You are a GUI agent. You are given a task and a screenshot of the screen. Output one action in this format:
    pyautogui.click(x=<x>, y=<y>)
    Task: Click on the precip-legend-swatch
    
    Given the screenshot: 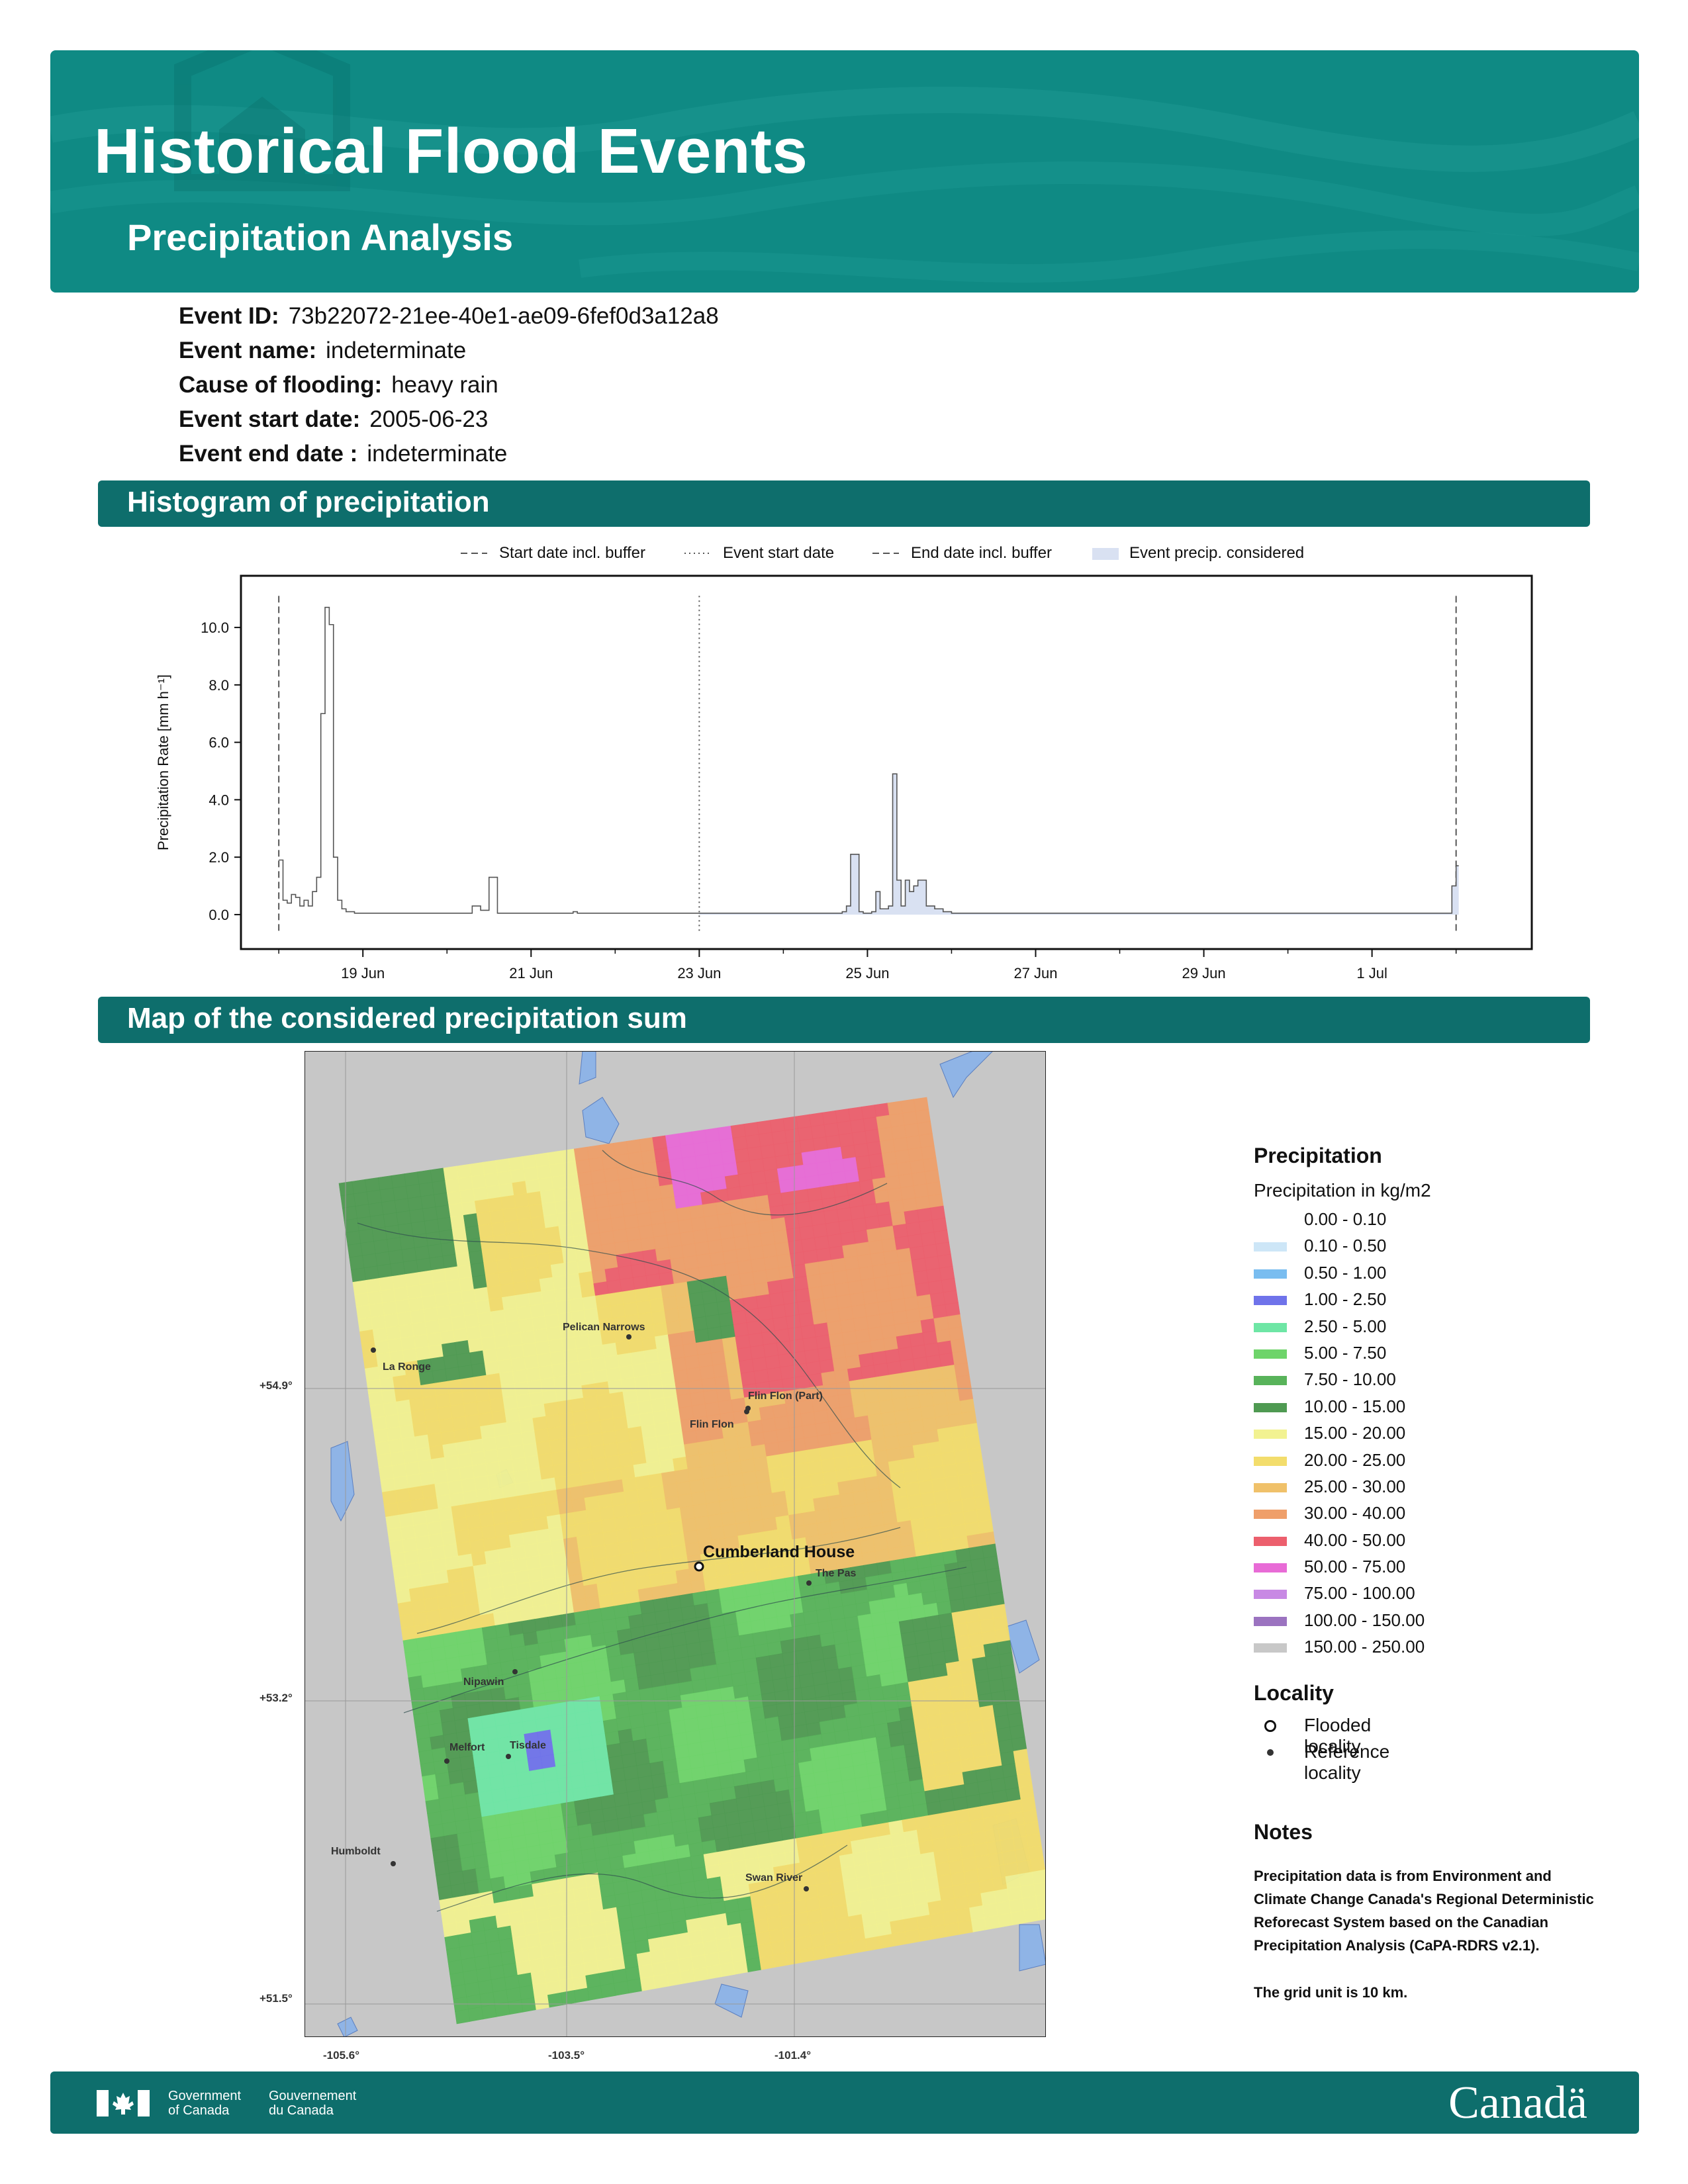 What is the action you would take?
    pyautogui.click(x=1270, y=1220)
    